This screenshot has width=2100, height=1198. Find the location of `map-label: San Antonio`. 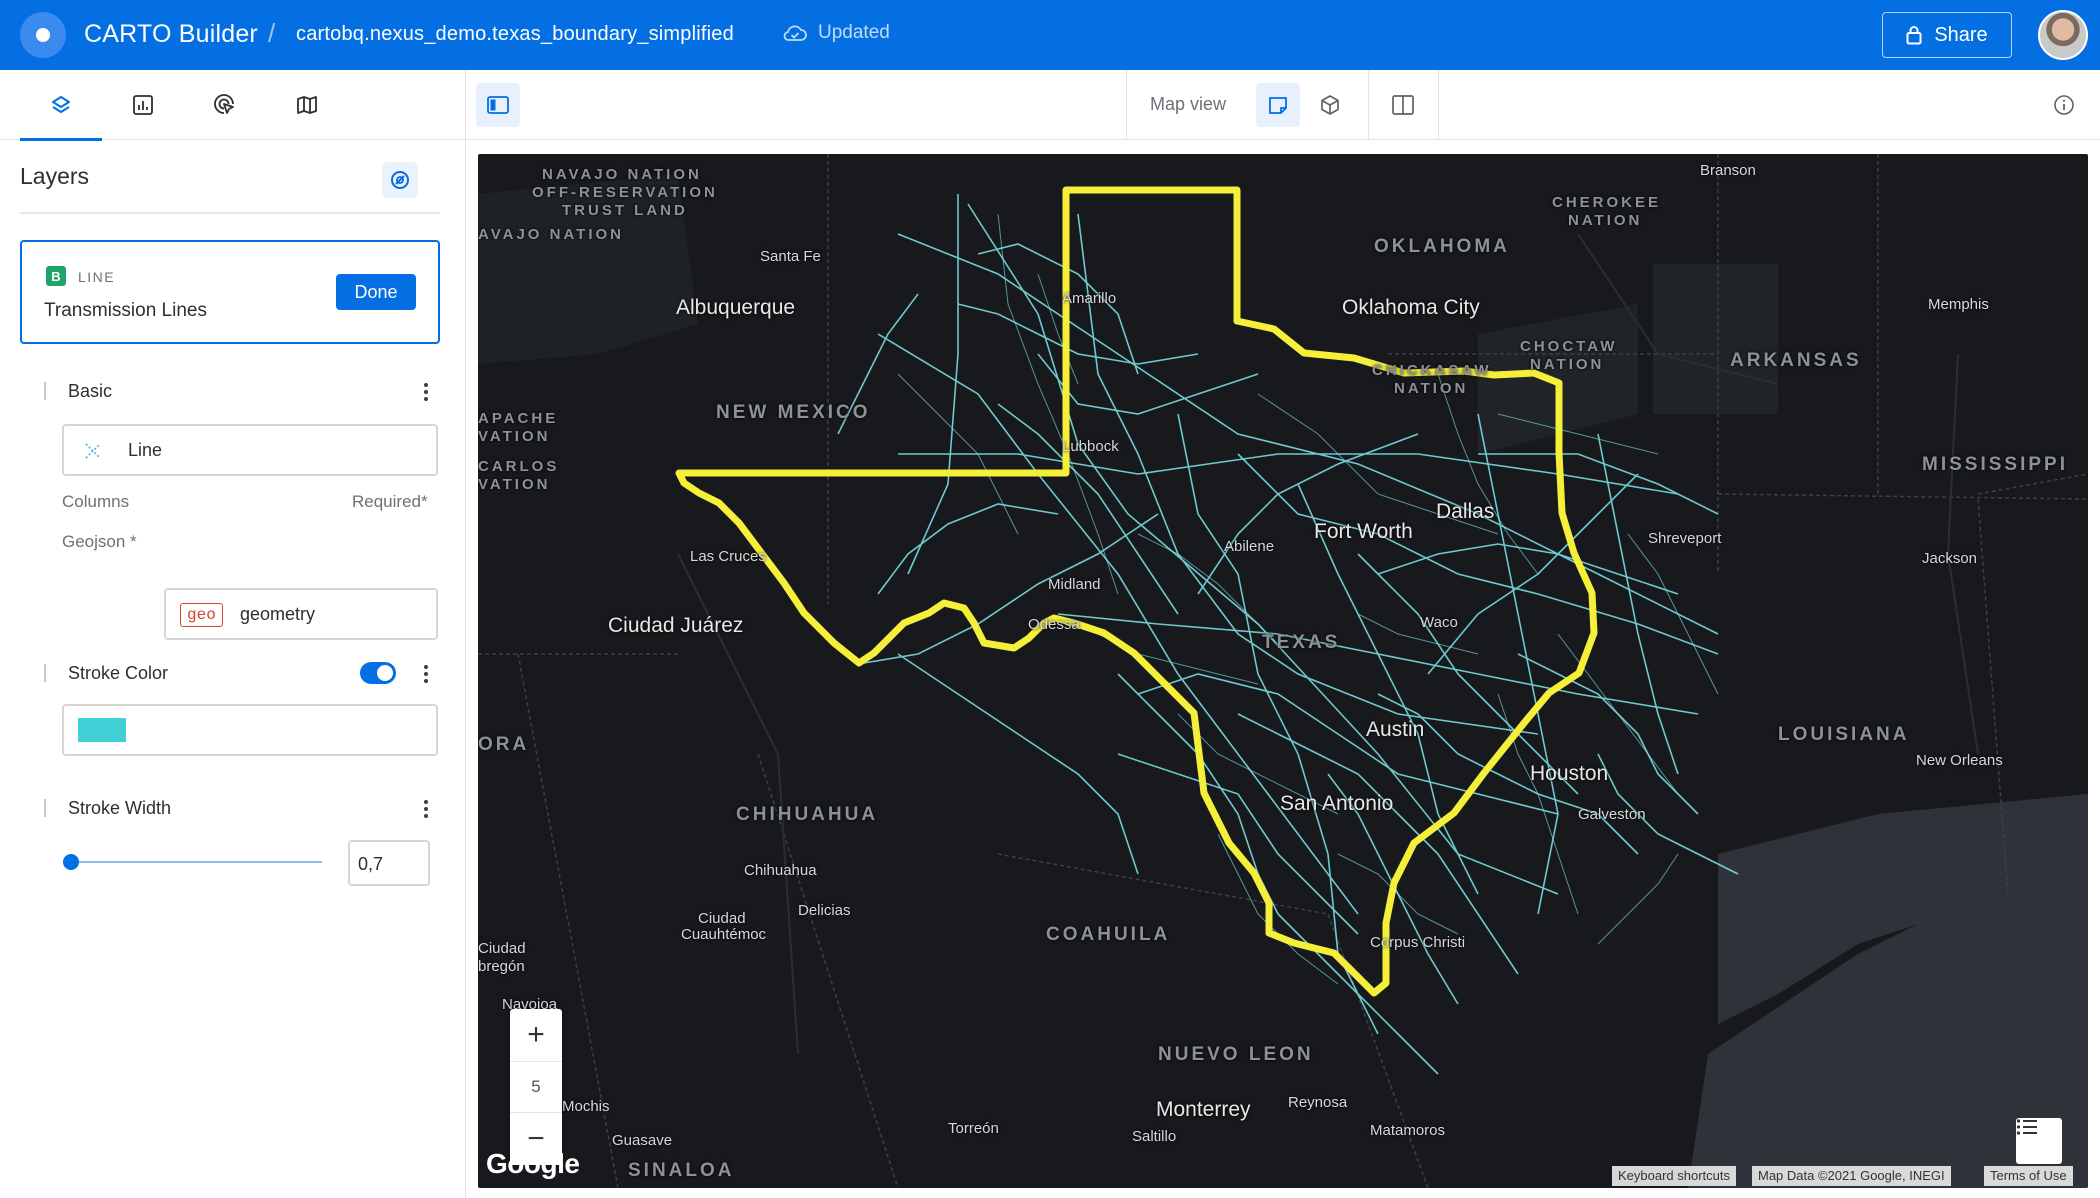

map-label: San Antonio is located at coordinates (1337, 803).